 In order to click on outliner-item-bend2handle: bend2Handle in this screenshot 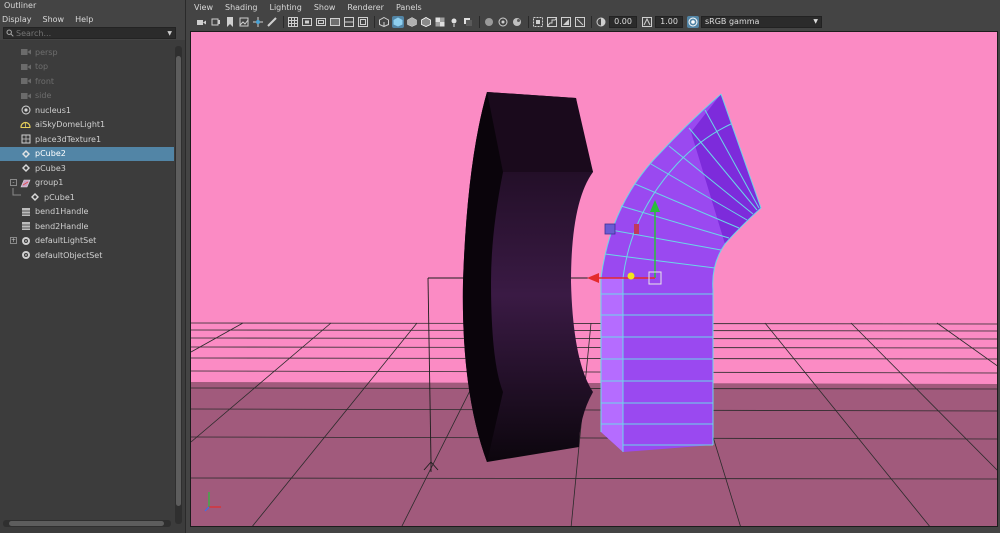, I will do `click(87, 226)`.